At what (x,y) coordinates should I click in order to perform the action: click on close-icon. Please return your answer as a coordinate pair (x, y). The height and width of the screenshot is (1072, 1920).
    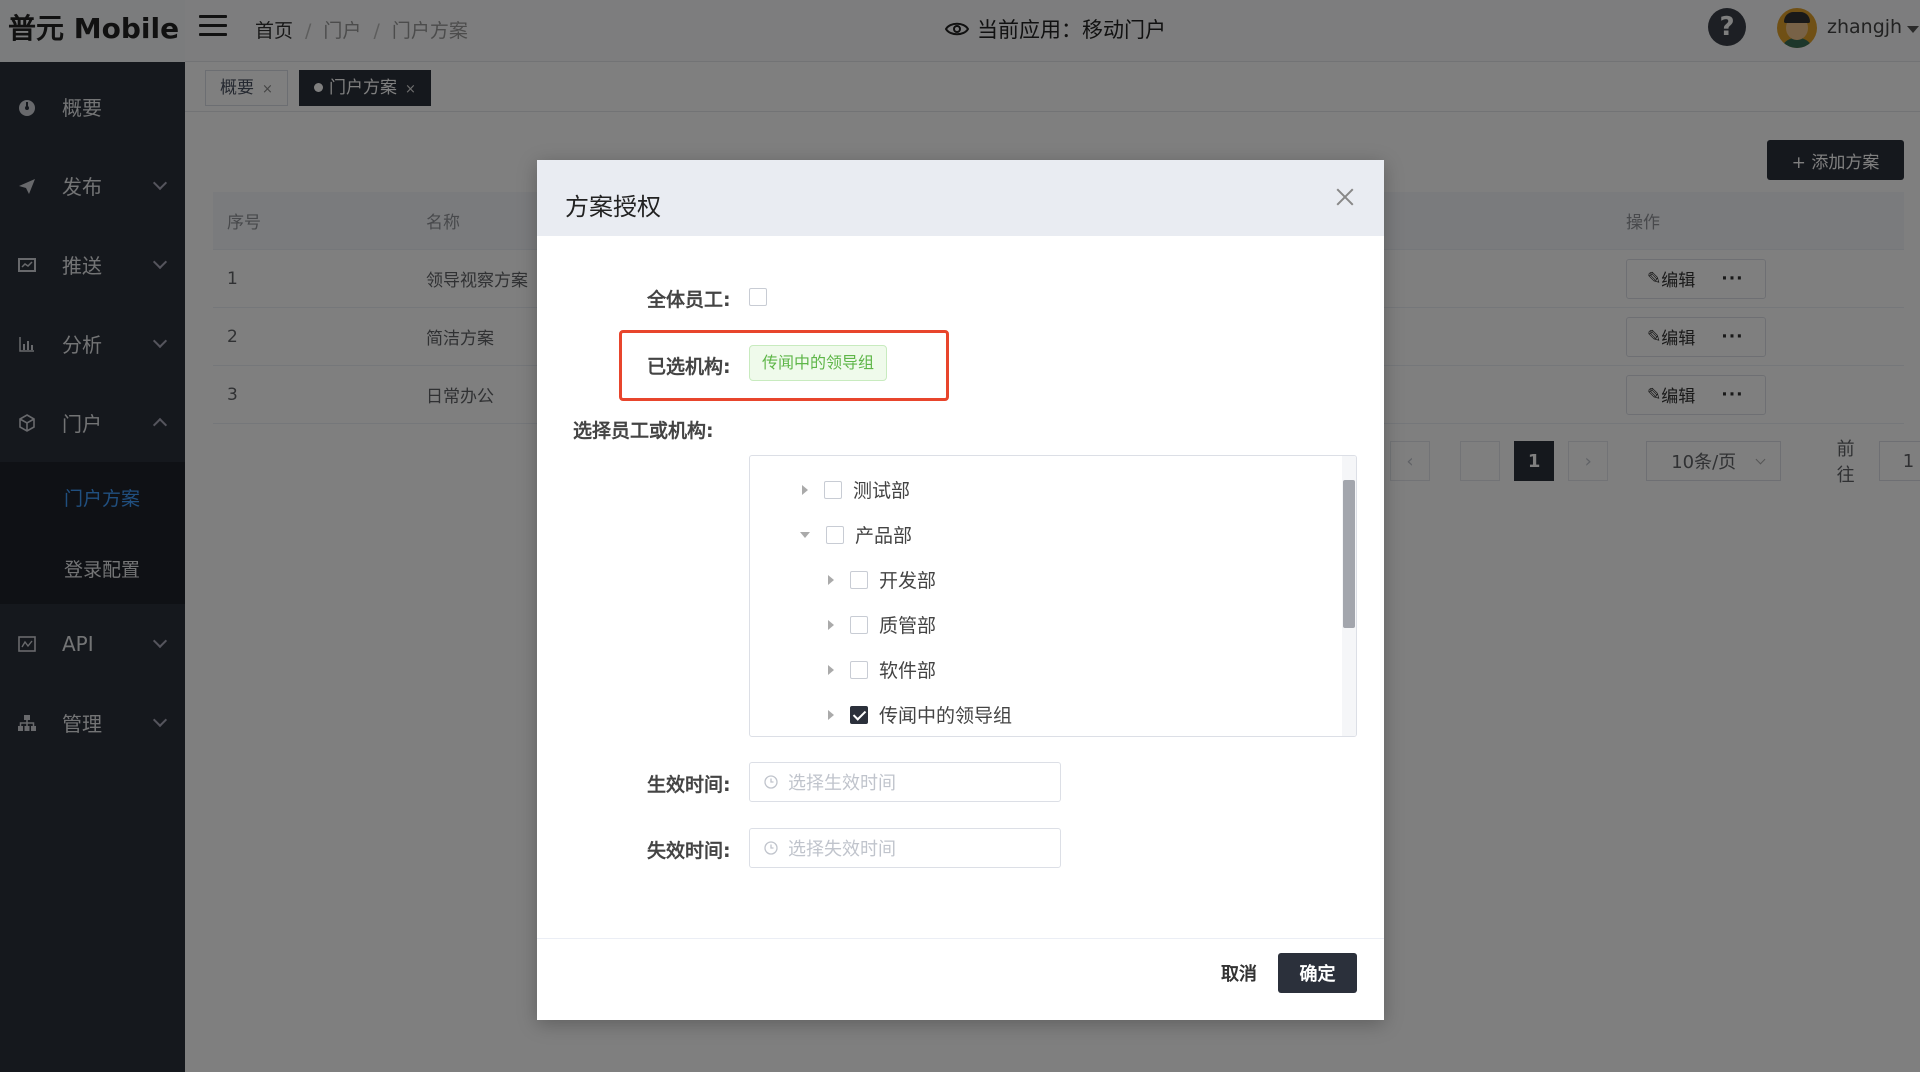
    Looking at the image, I should click on (1345, 197).